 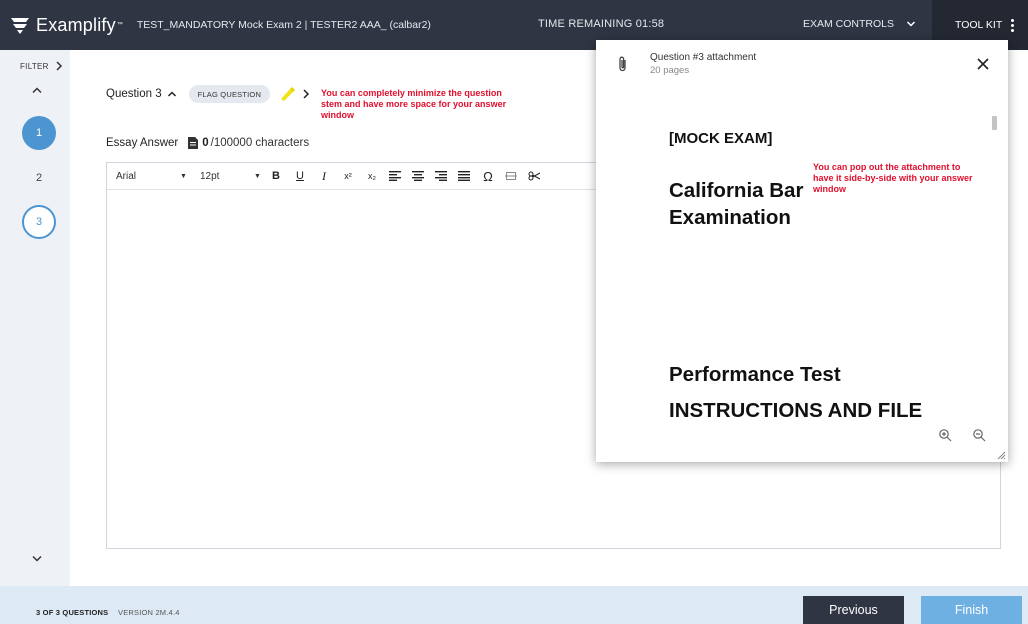 I want to click on question-title: Question 3, so click(x=134, y=94).